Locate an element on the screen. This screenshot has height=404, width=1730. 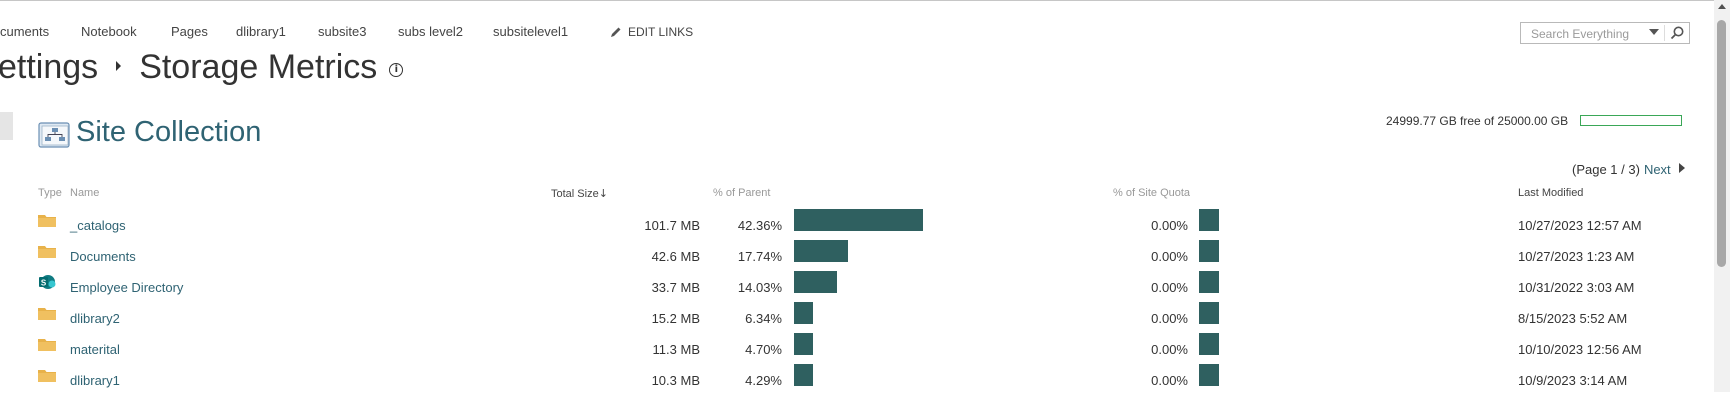
breadcrumb-separator-icon is located at coordinates (119, 66).